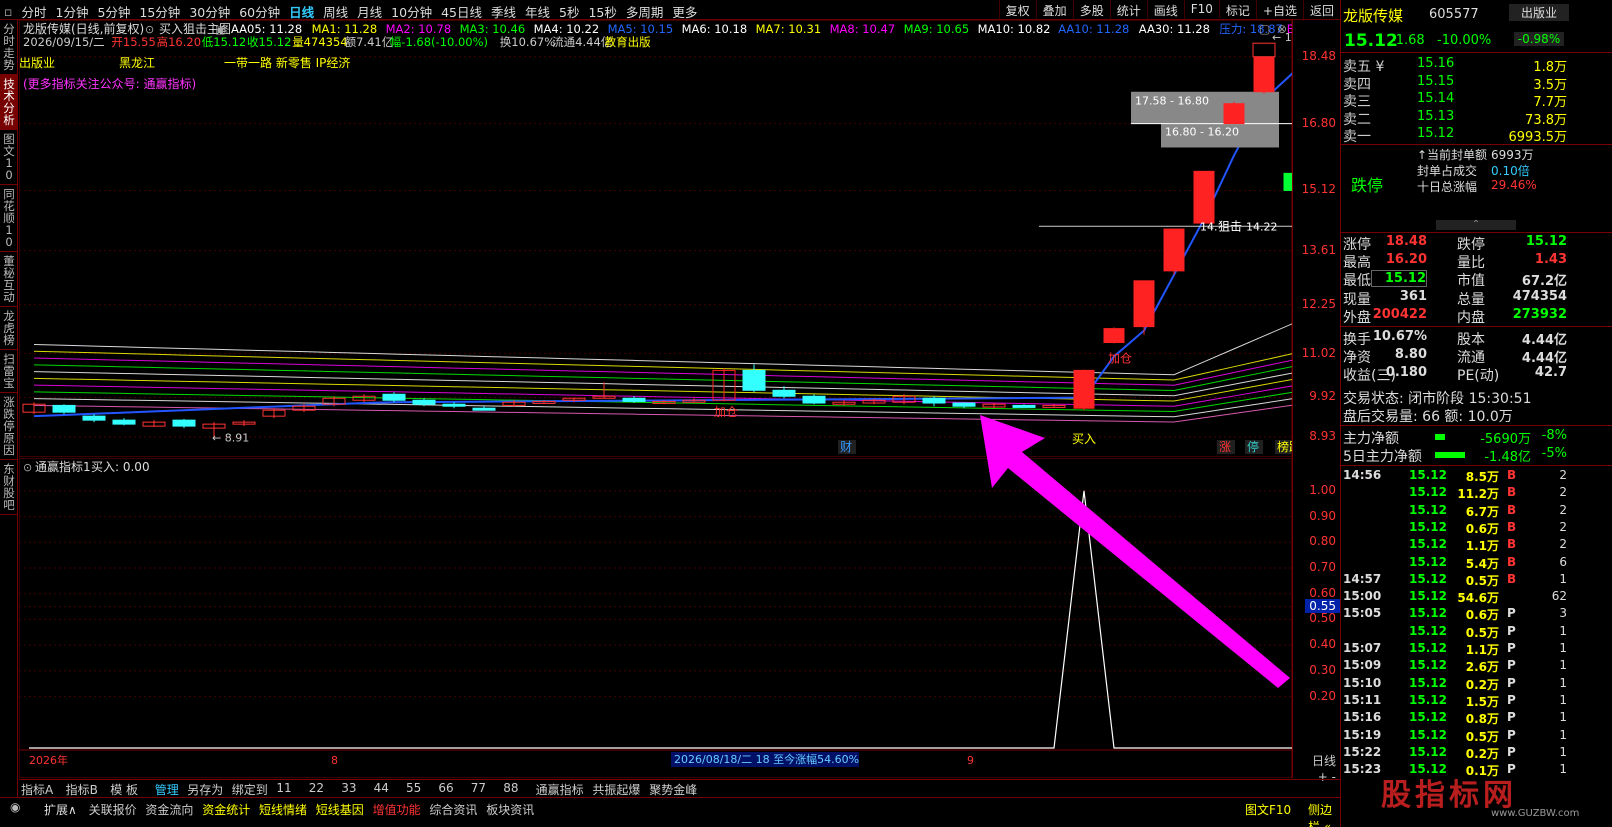 This screenshot has width=1612, height=827. I want to click on bottom-tab-8: 板块资讯, so click(510, 809).